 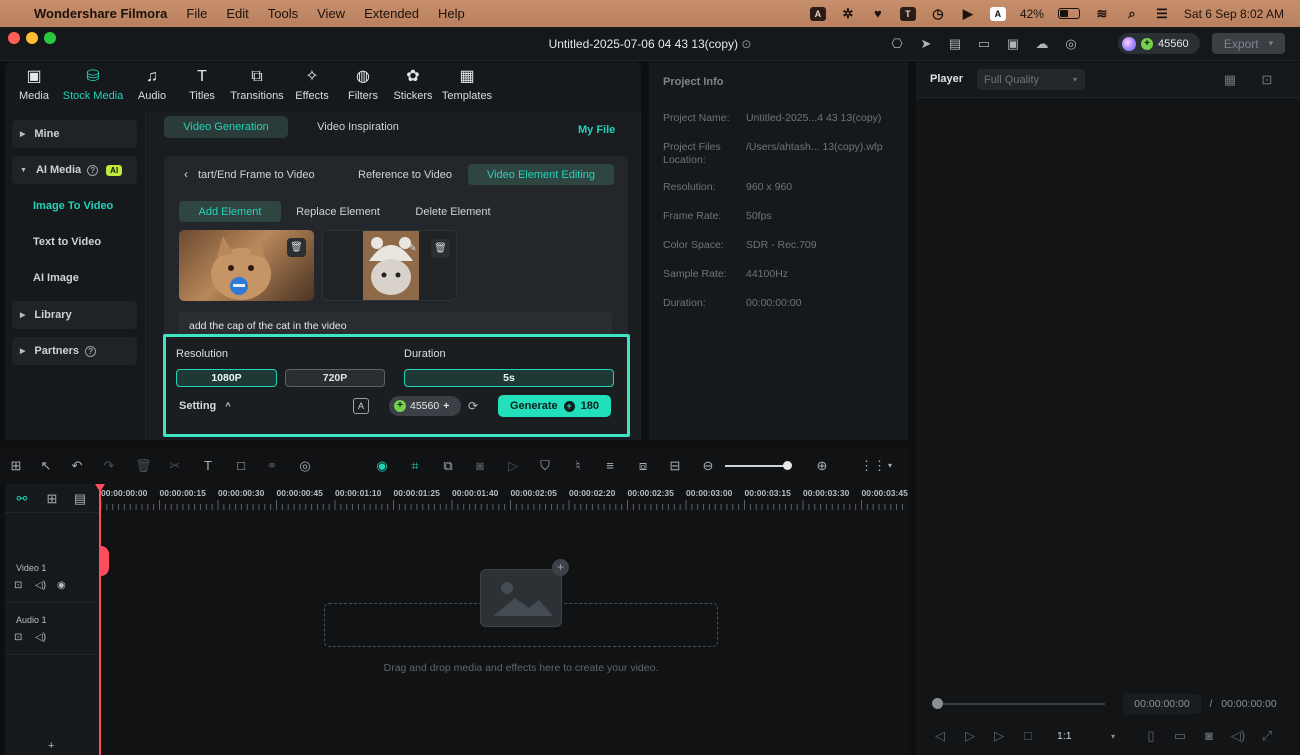 What do you see at coordinates (675, 466) in the screenshot?
I see `fit-icon: ⊟` at bounding box center [675, 466].